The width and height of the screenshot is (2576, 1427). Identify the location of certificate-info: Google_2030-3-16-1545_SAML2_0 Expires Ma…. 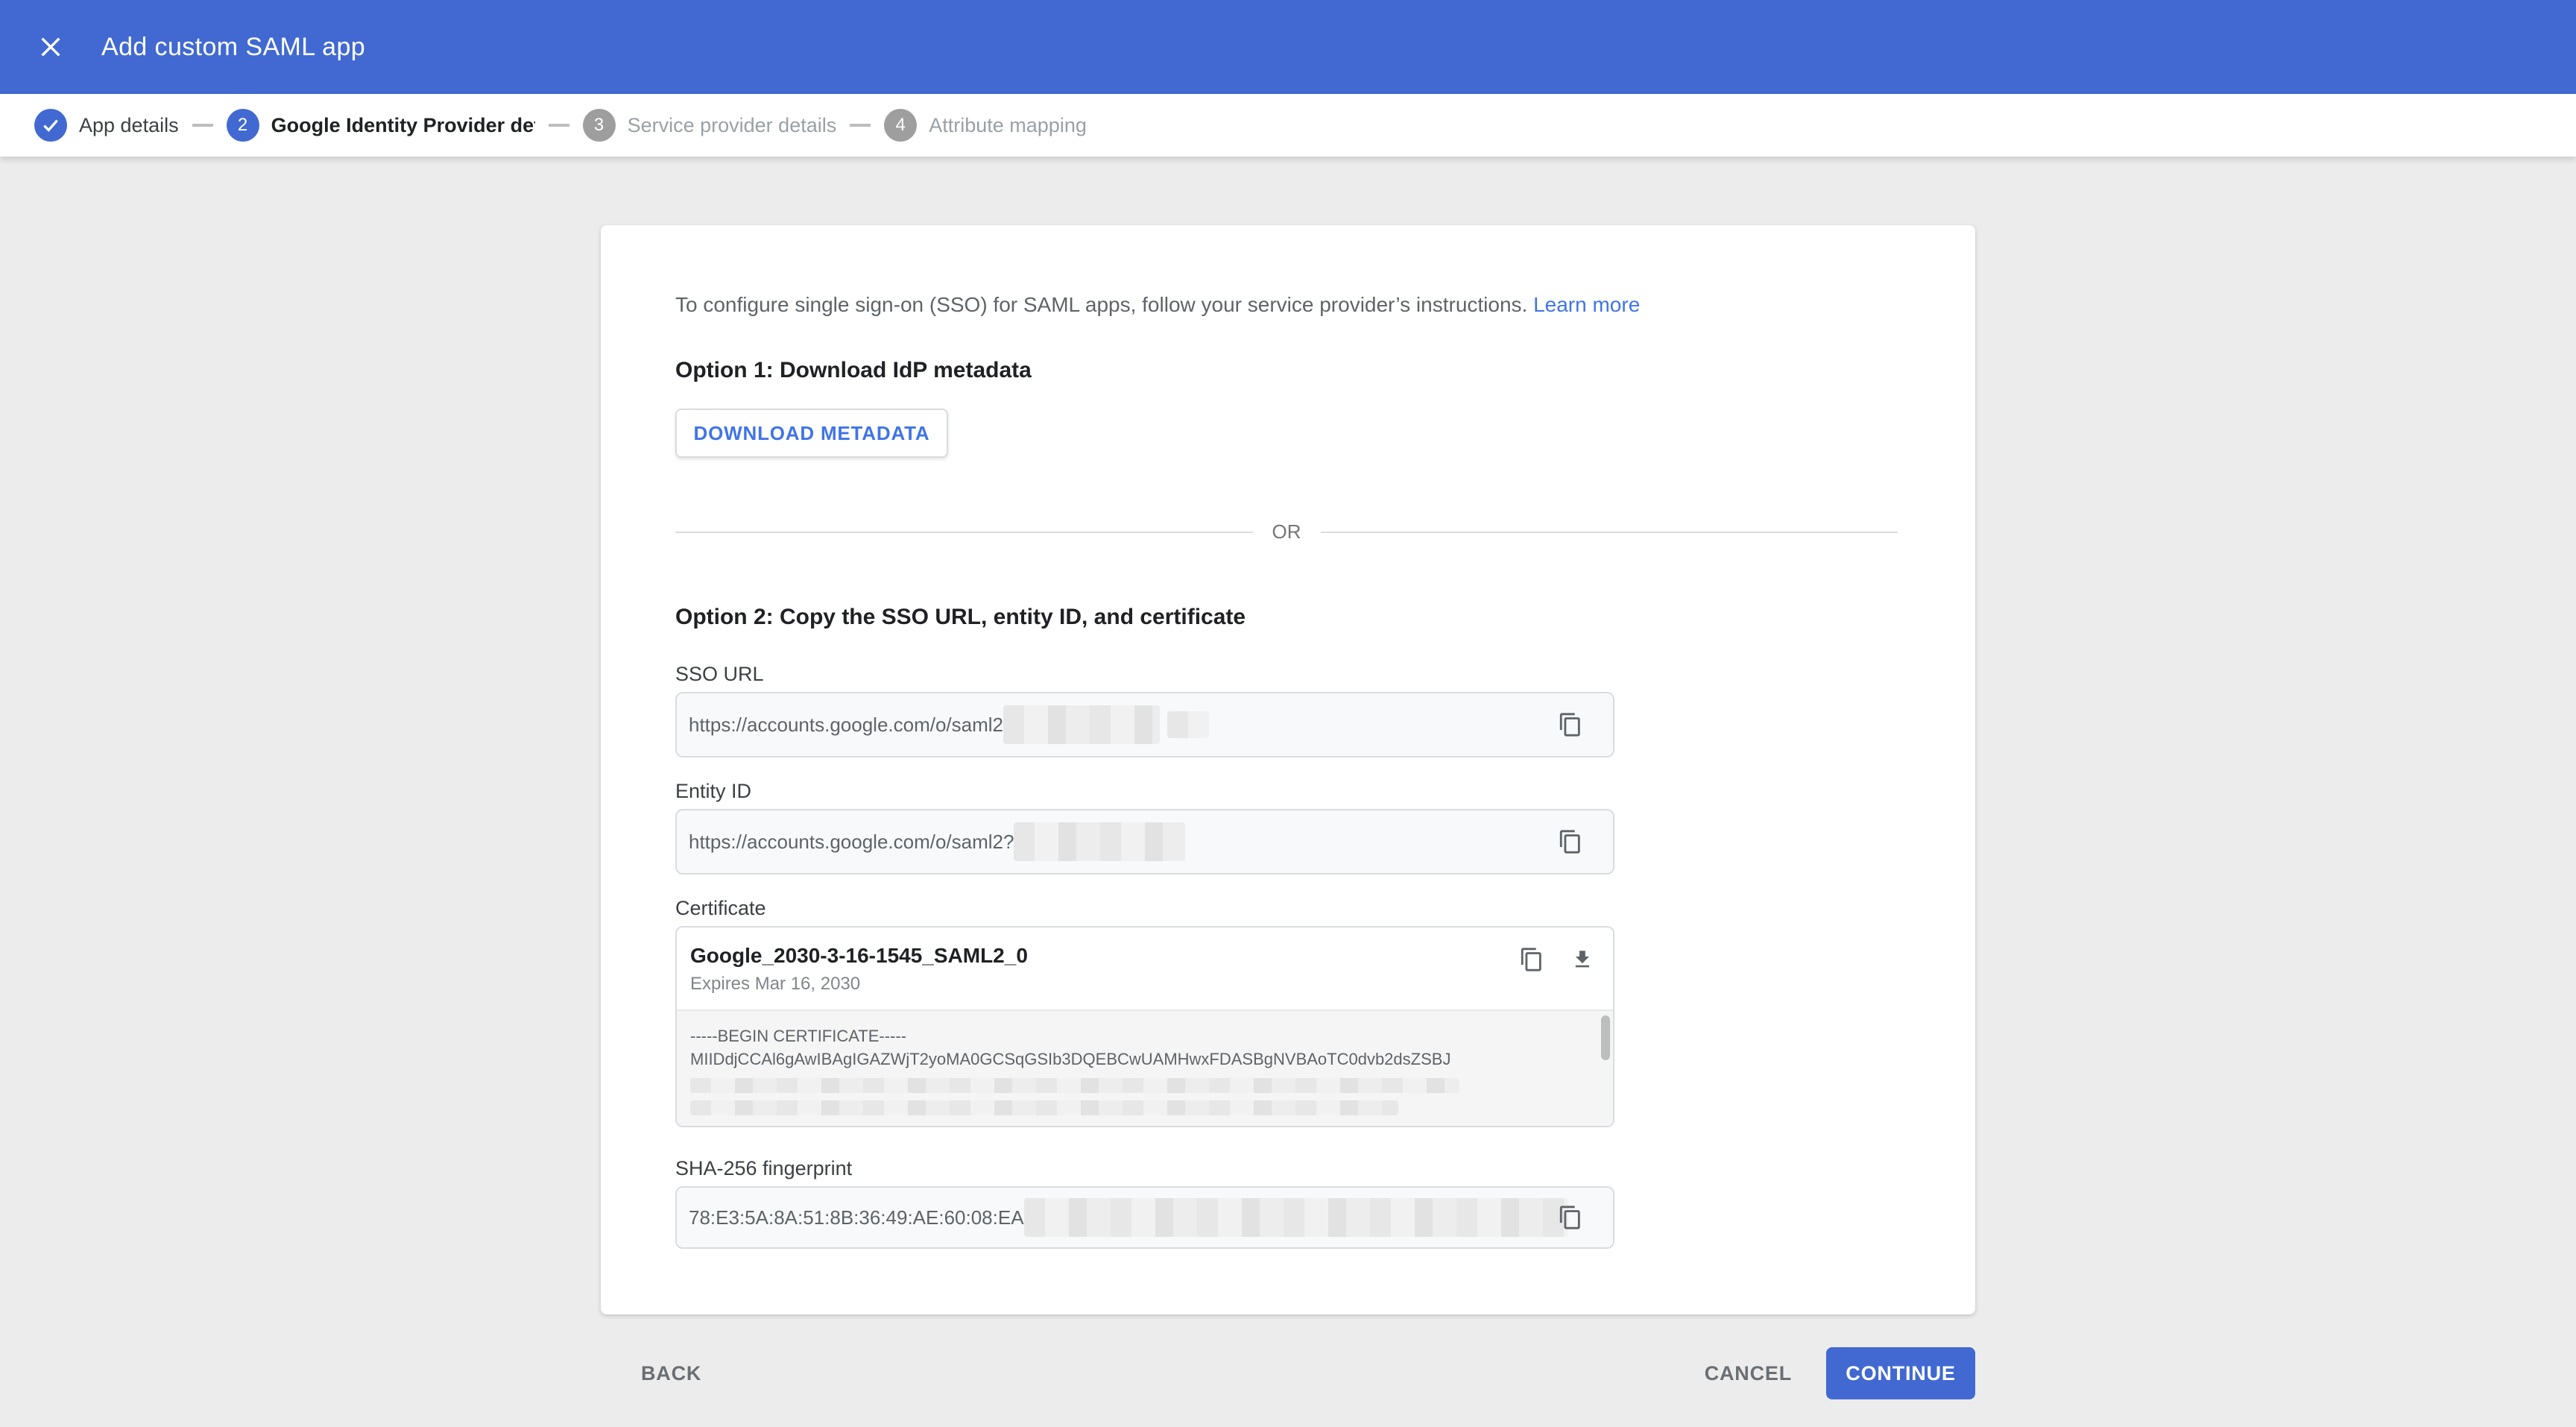
(859, 970).